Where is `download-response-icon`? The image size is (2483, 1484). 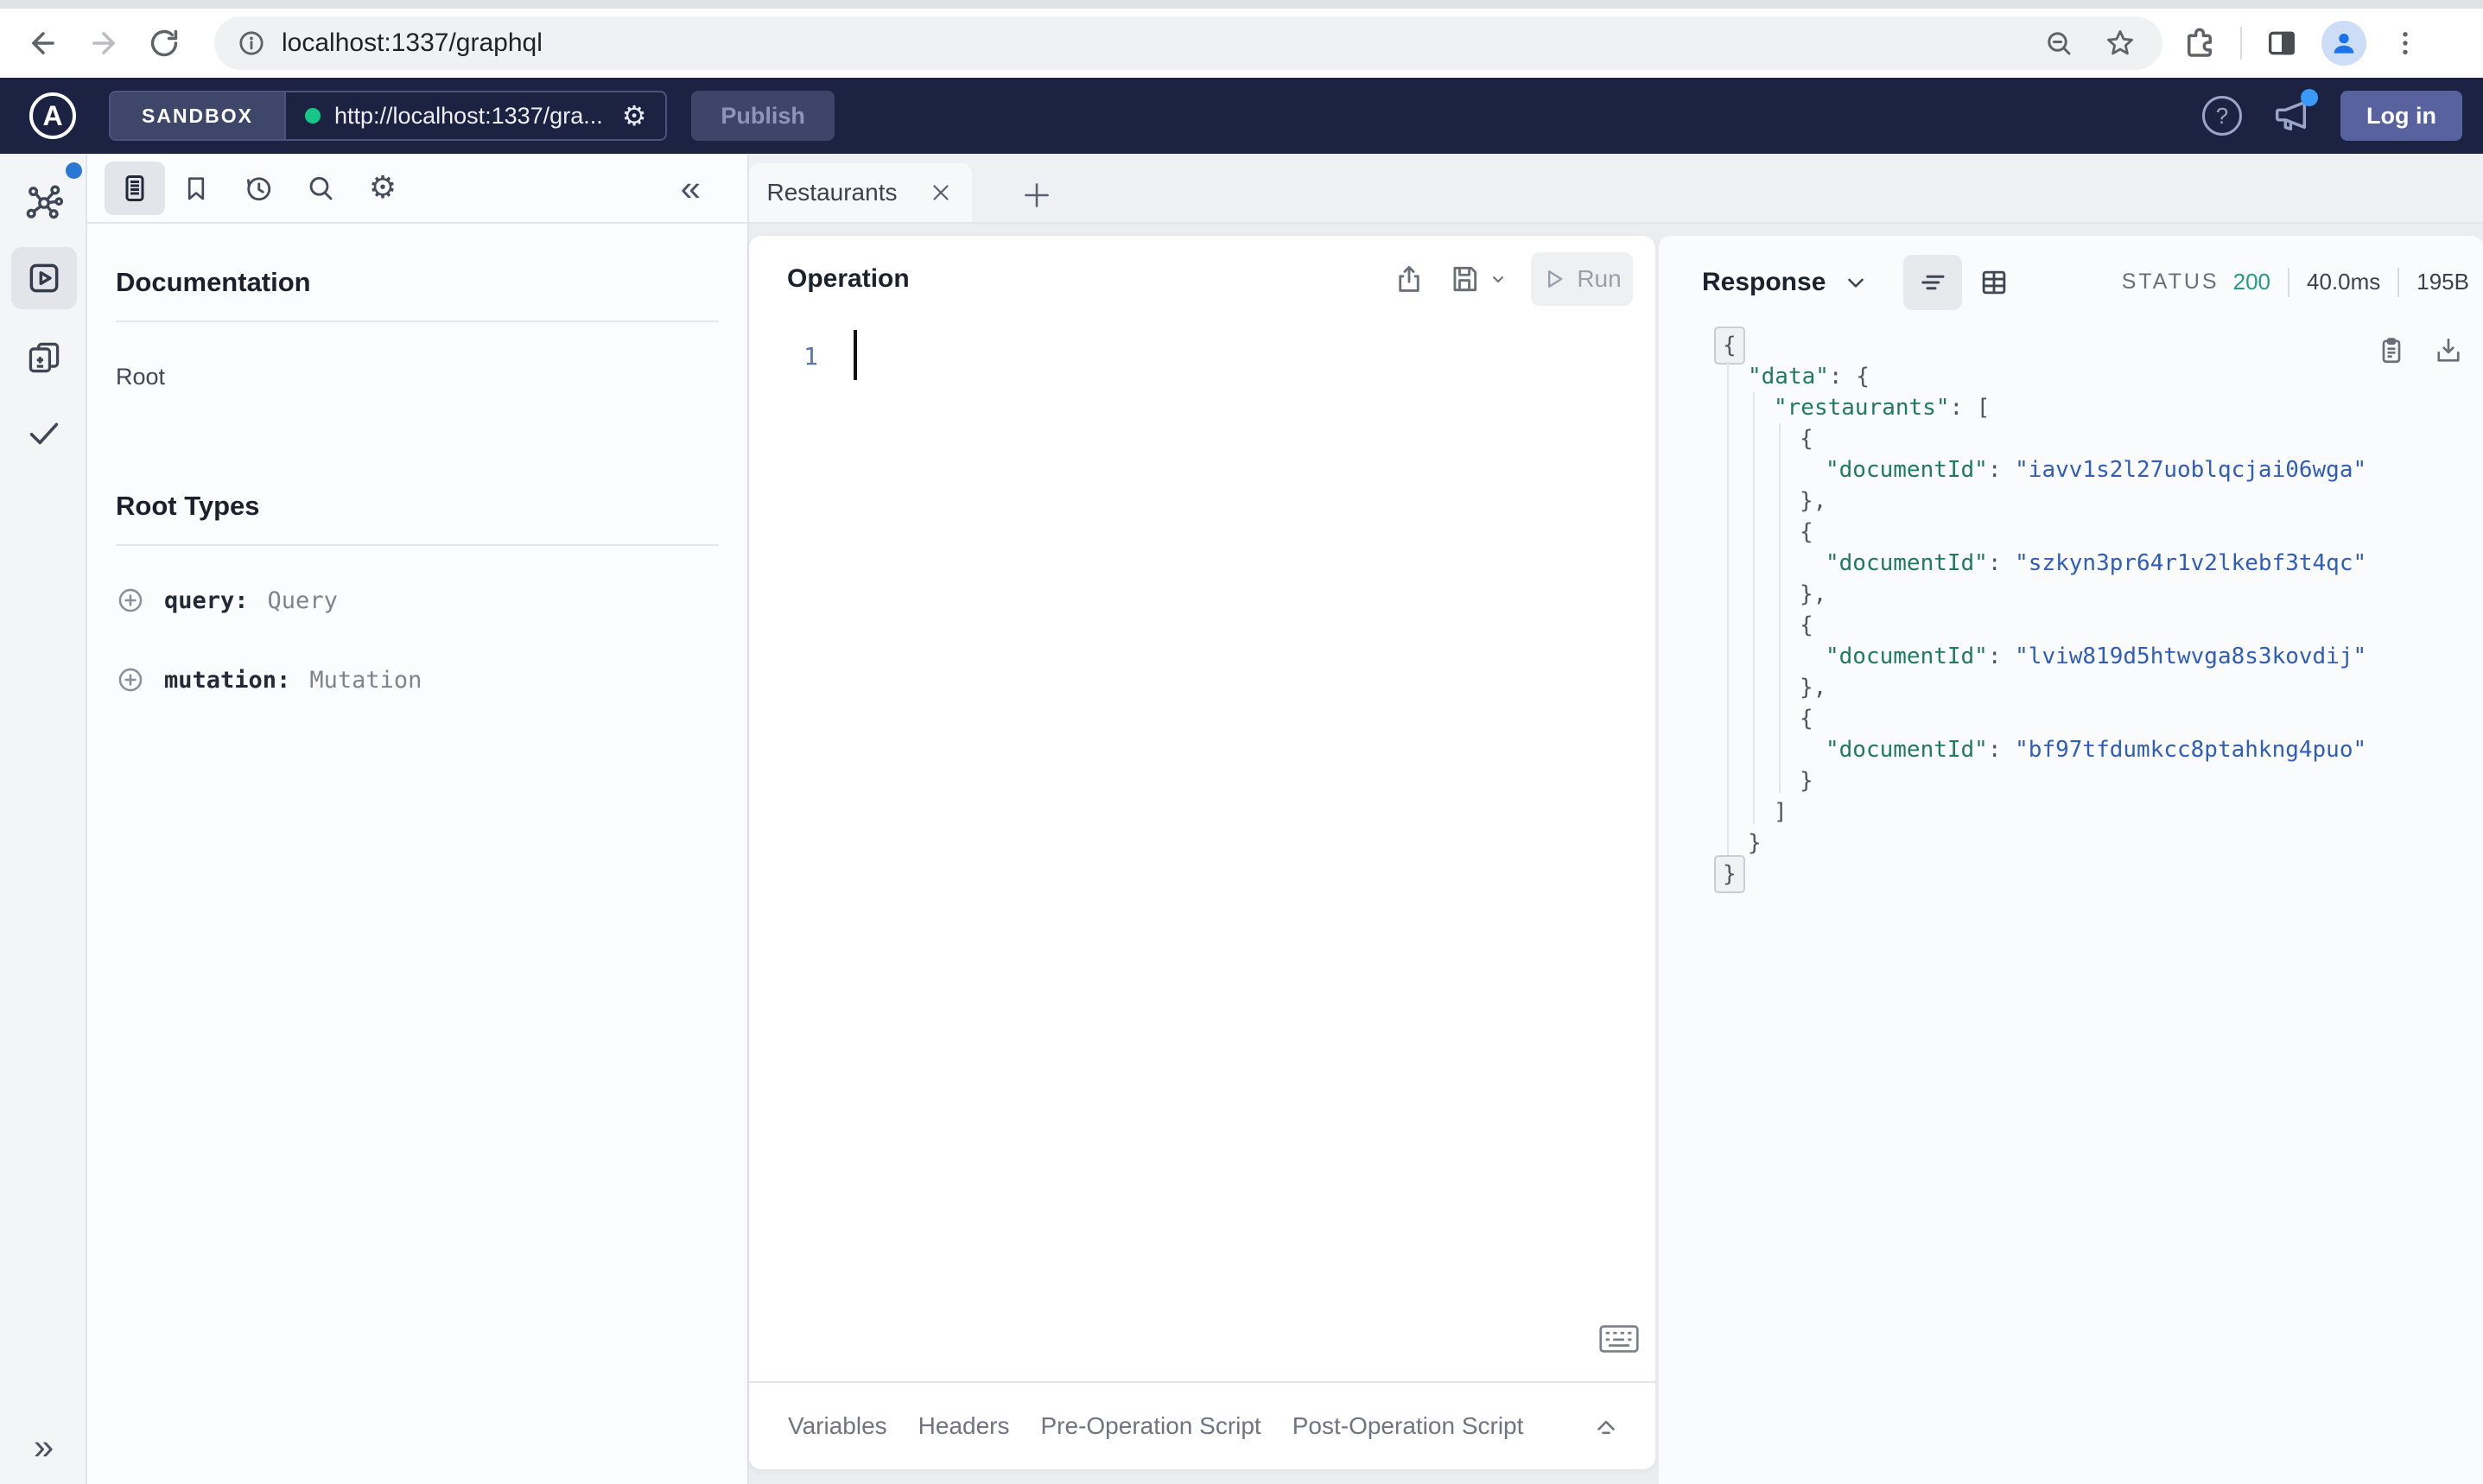 download-response-icon is located at coordinates (2449, 350).